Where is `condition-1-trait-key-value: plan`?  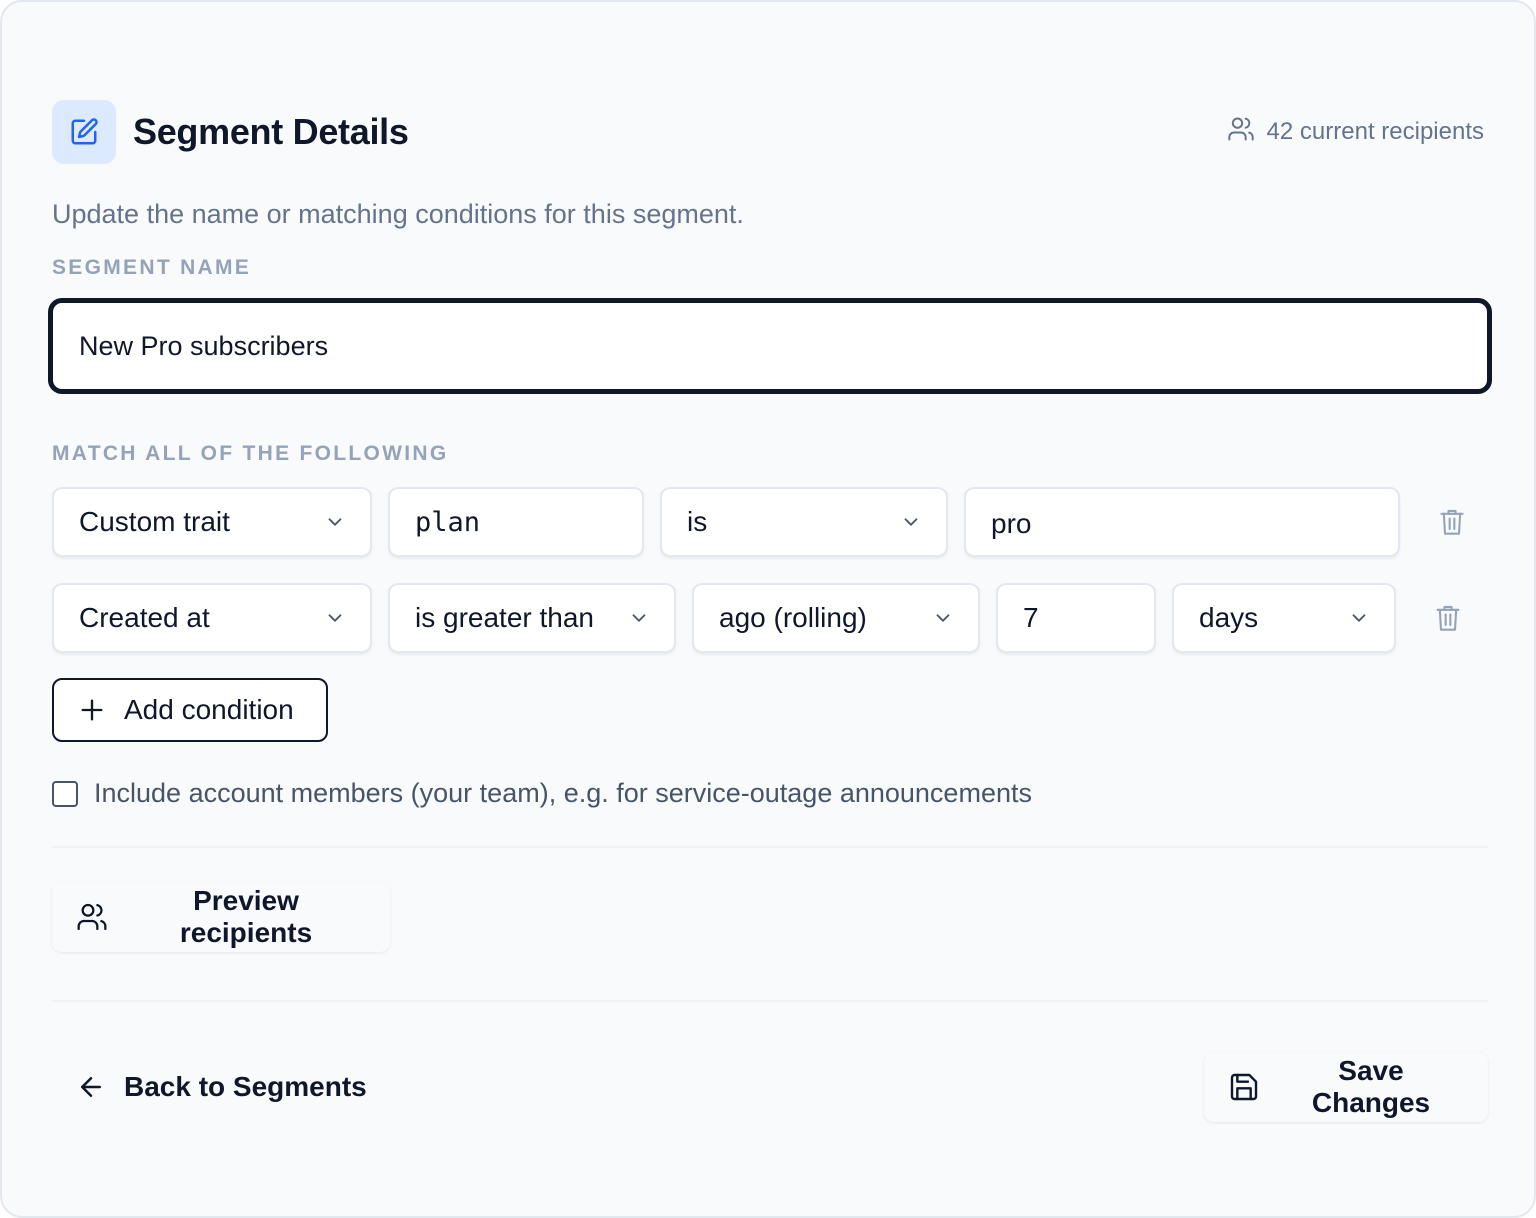 condition-1-trait-key-value: plan is located at coordinates (448, 522).